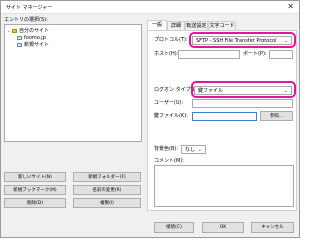 This screenshot has width=320, height=240. Describe the element at coordinates (196, 25) in the screenshot. I see `tab-transfer-settings: 転送設定` at that location.